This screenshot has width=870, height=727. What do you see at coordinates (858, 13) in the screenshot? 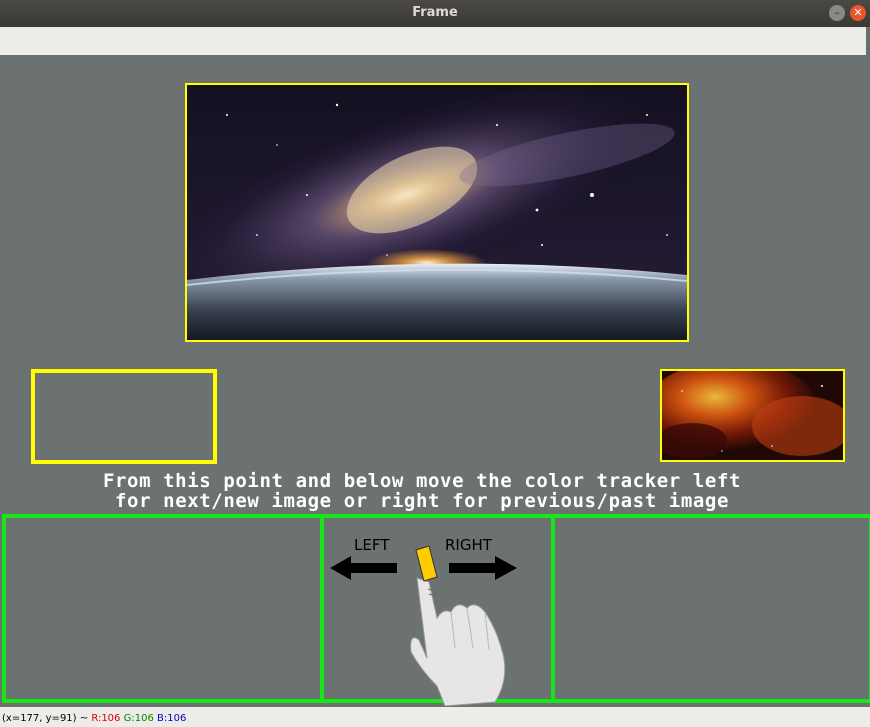
I see `close-icon: ✕` at bounding box center [858, 13].